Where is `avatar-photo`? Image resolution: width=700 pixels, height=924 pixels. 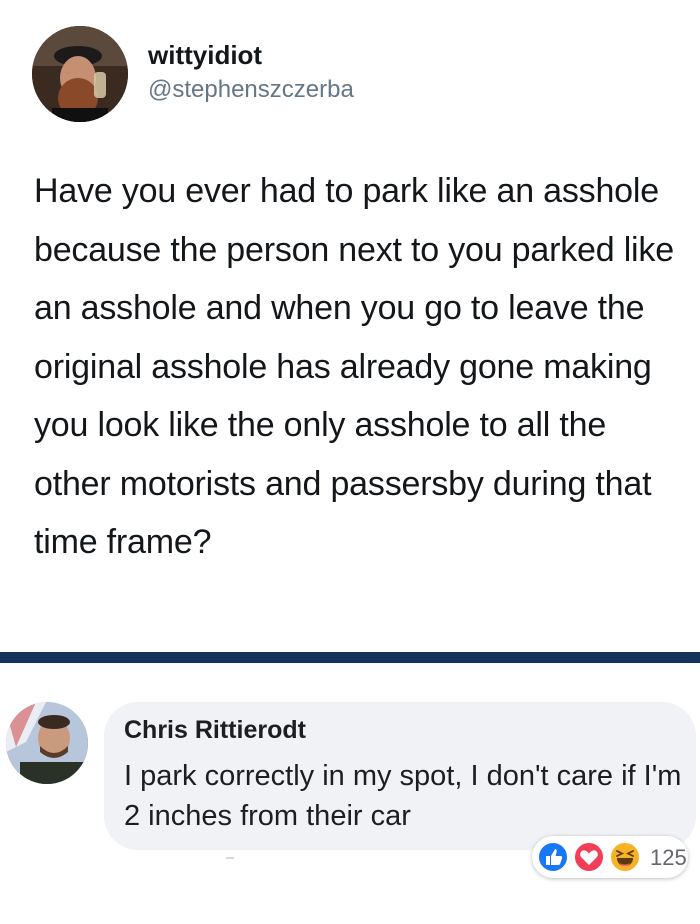
avatar-photo is located at coordinates (80, 74).